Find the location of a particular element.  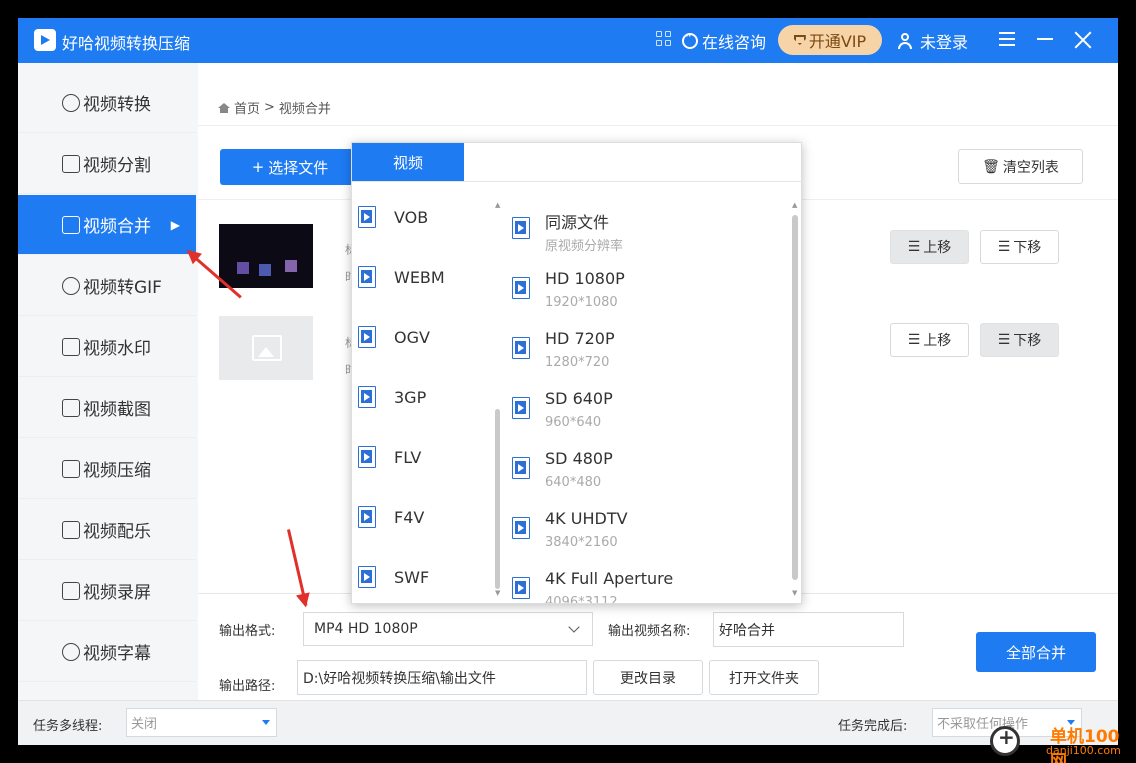

consult-button: 在线咨询 is located at coordinates (724, 41).